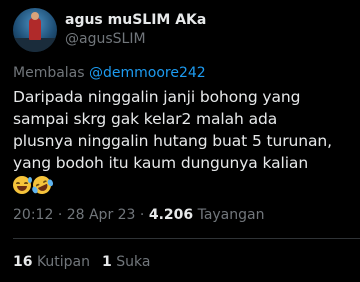 This screenshot has width=360, height=282. Describe the element at coordinates (171, 215) in the screenshot. I see `views-count: 4.206` at that location.